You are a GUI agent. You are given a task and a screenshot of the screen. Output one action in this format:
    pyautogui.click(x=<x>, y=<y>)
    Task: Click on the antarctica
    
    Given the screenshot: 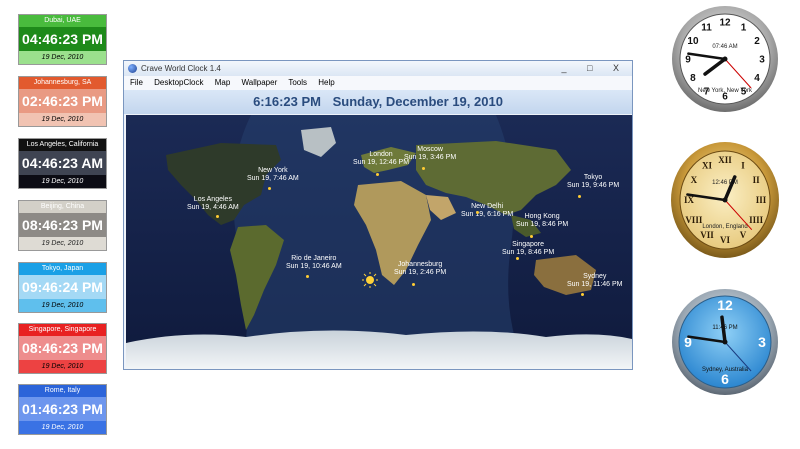 What is the action you would take?
    pyautogui.click(x=379, y=349)
    